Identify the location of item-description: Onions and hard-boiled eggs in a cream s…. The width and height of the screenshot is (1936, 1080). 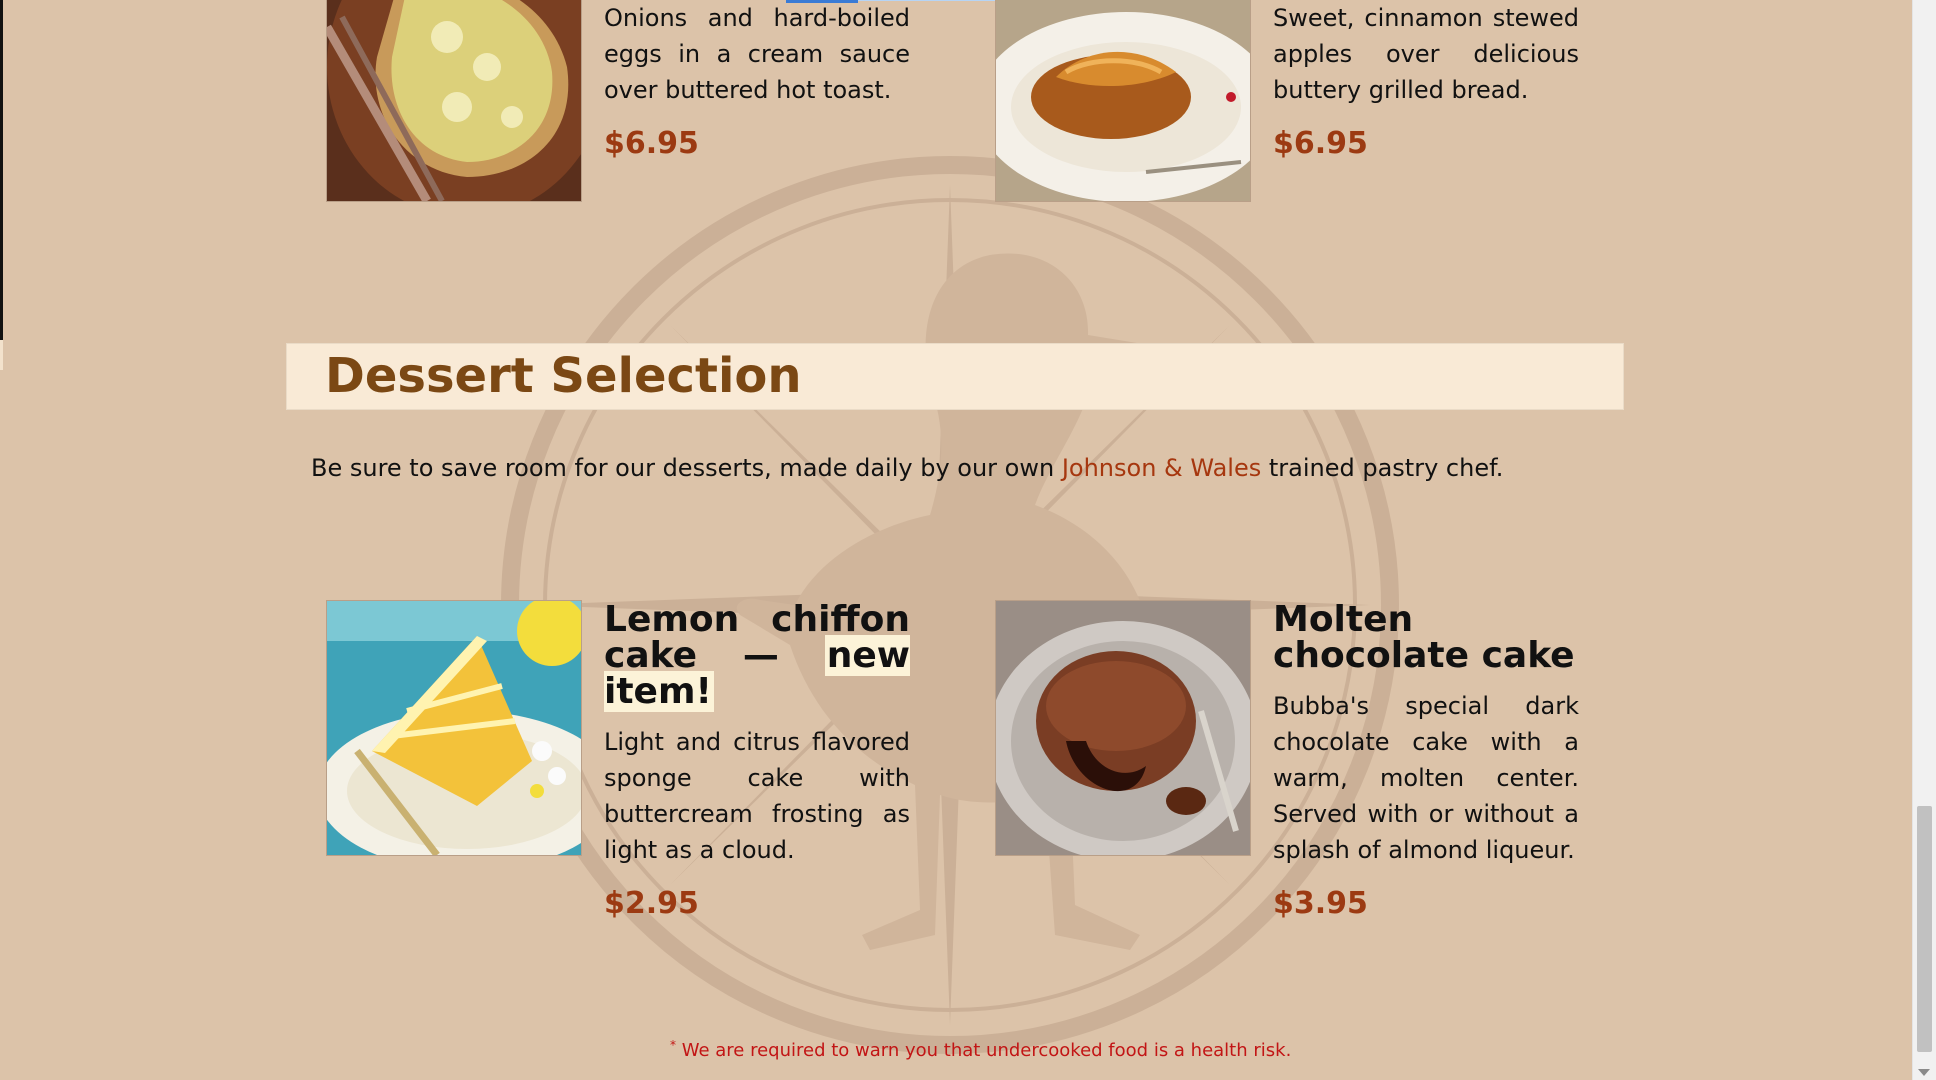
(757, 54).